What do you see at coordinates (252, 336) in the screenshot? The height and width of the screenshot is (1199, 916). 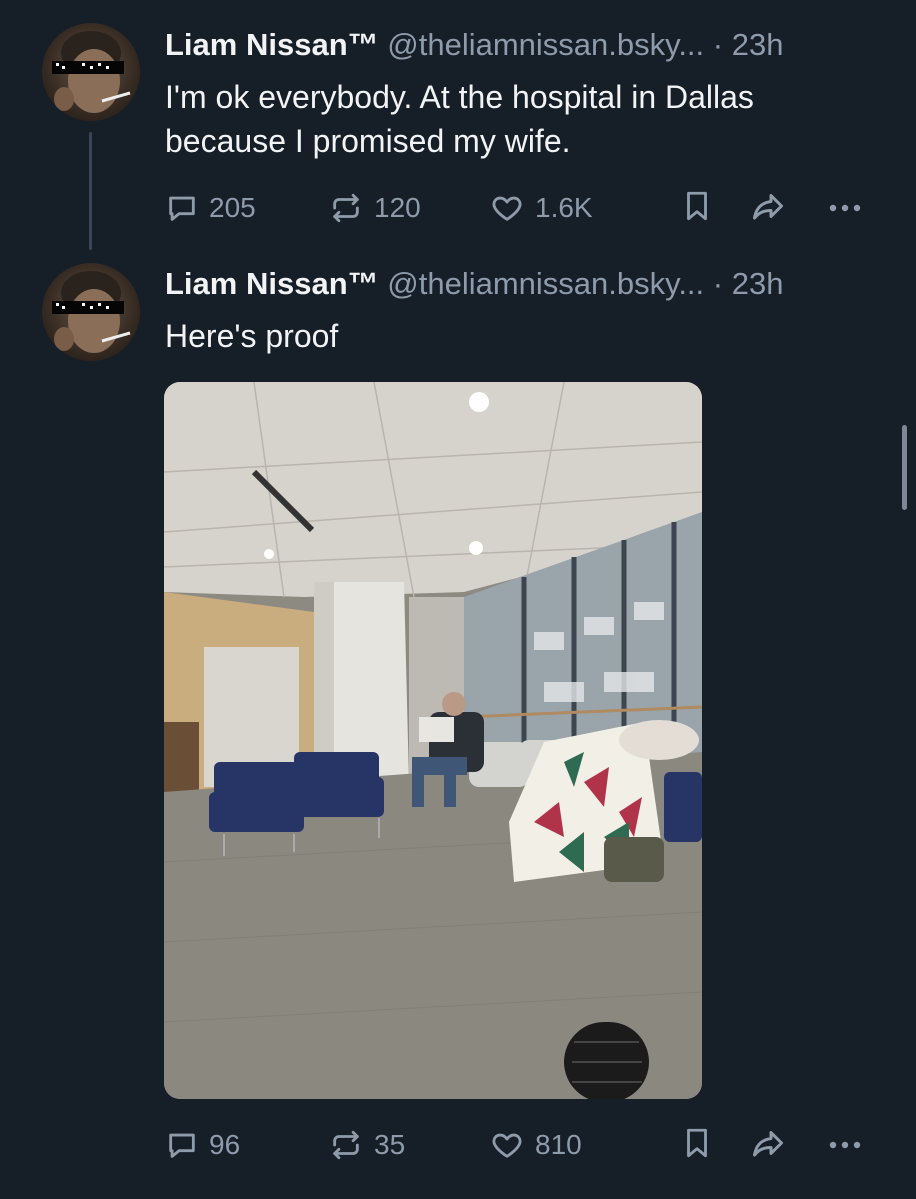 I see `post-text-line: Here's proof` at bounding box center [252, 336].